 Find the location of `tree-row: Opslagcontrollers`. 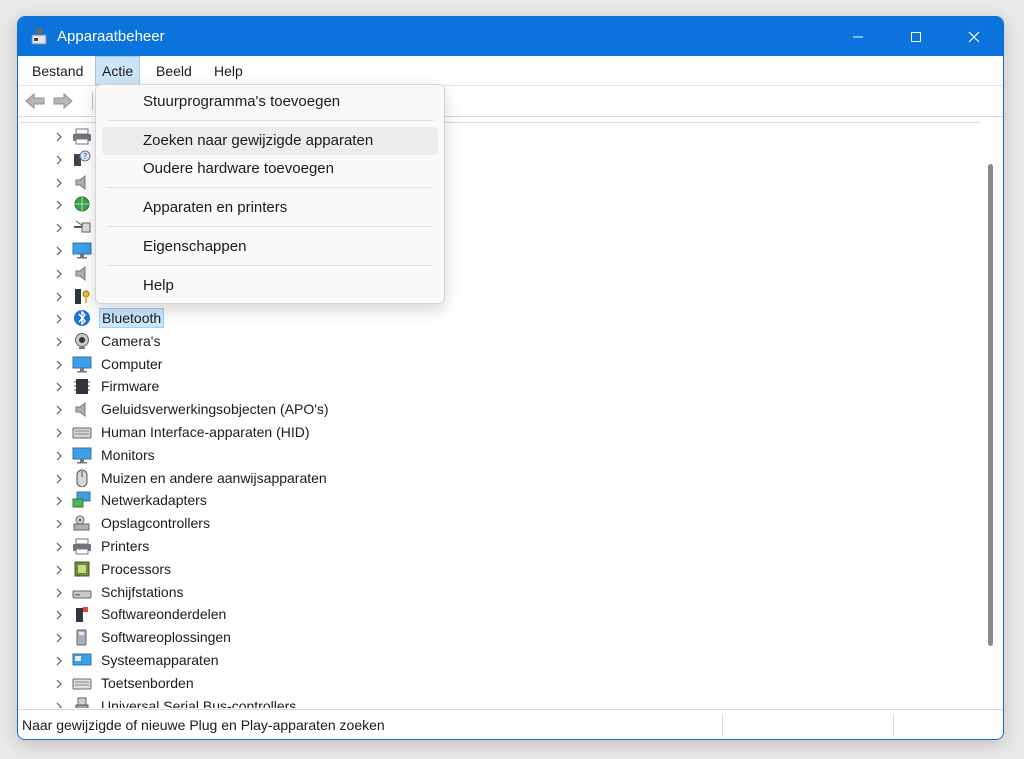

tree-row: Opslagcontrollers is located at coordinates (500, 523).